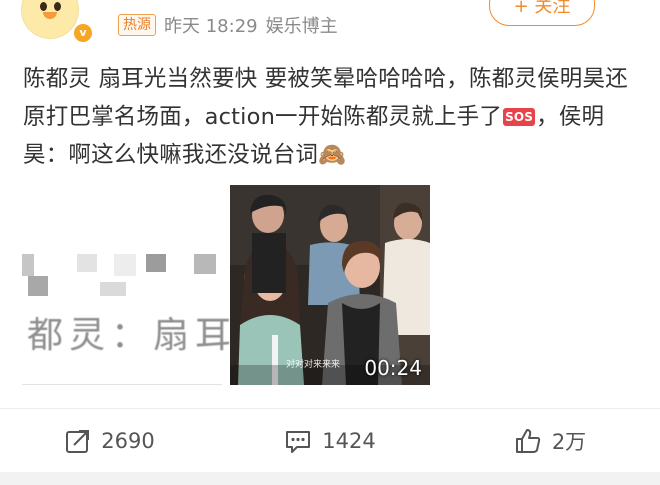  I want to click on repost-button: 2690, so click(110, 441).